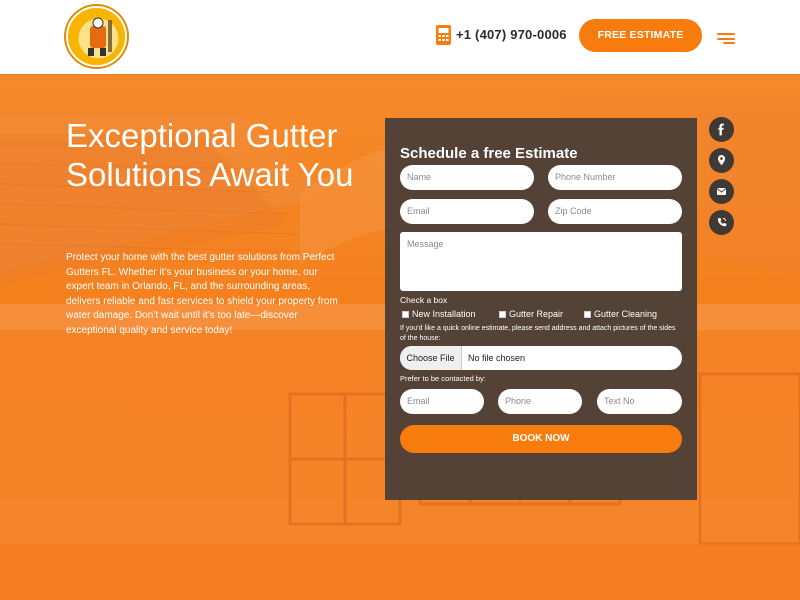 This screenshot has height=600, width=800. What do you see at coordinates (541, 261) in the screenshot?
I see `message-field: Message` at bounding box center [541, 261].